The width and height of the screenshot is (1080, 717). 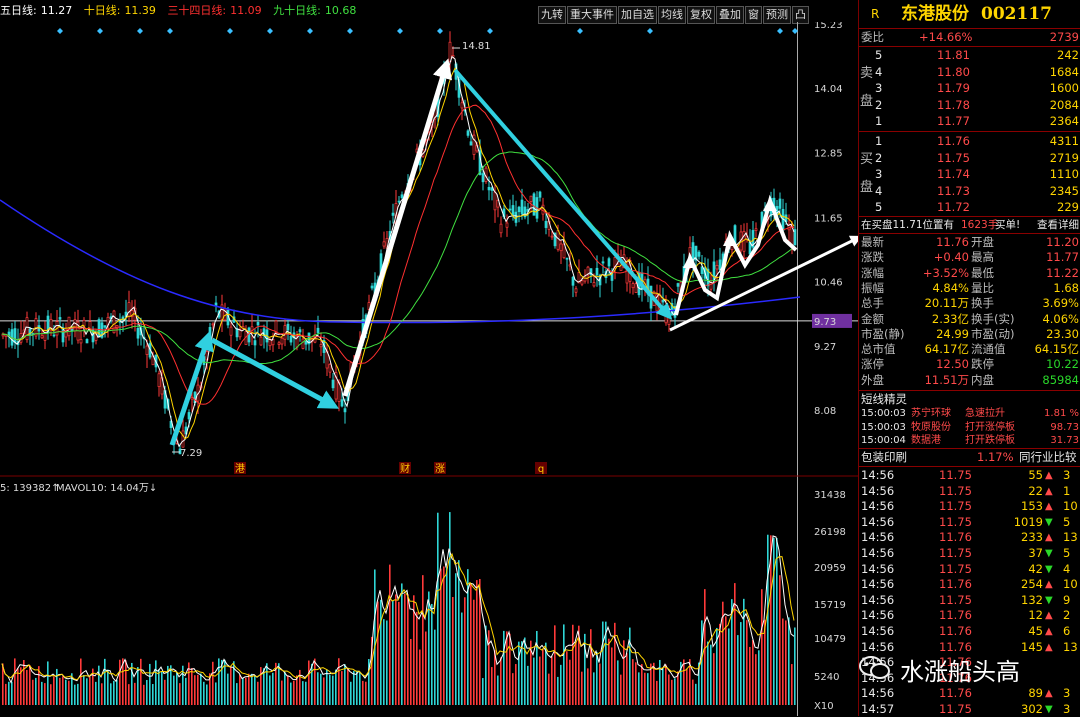 What do you see at coordinates (872, 257) in the screenshot?
I see `stat-key: 涨跌` at bounding box center [872, 257].